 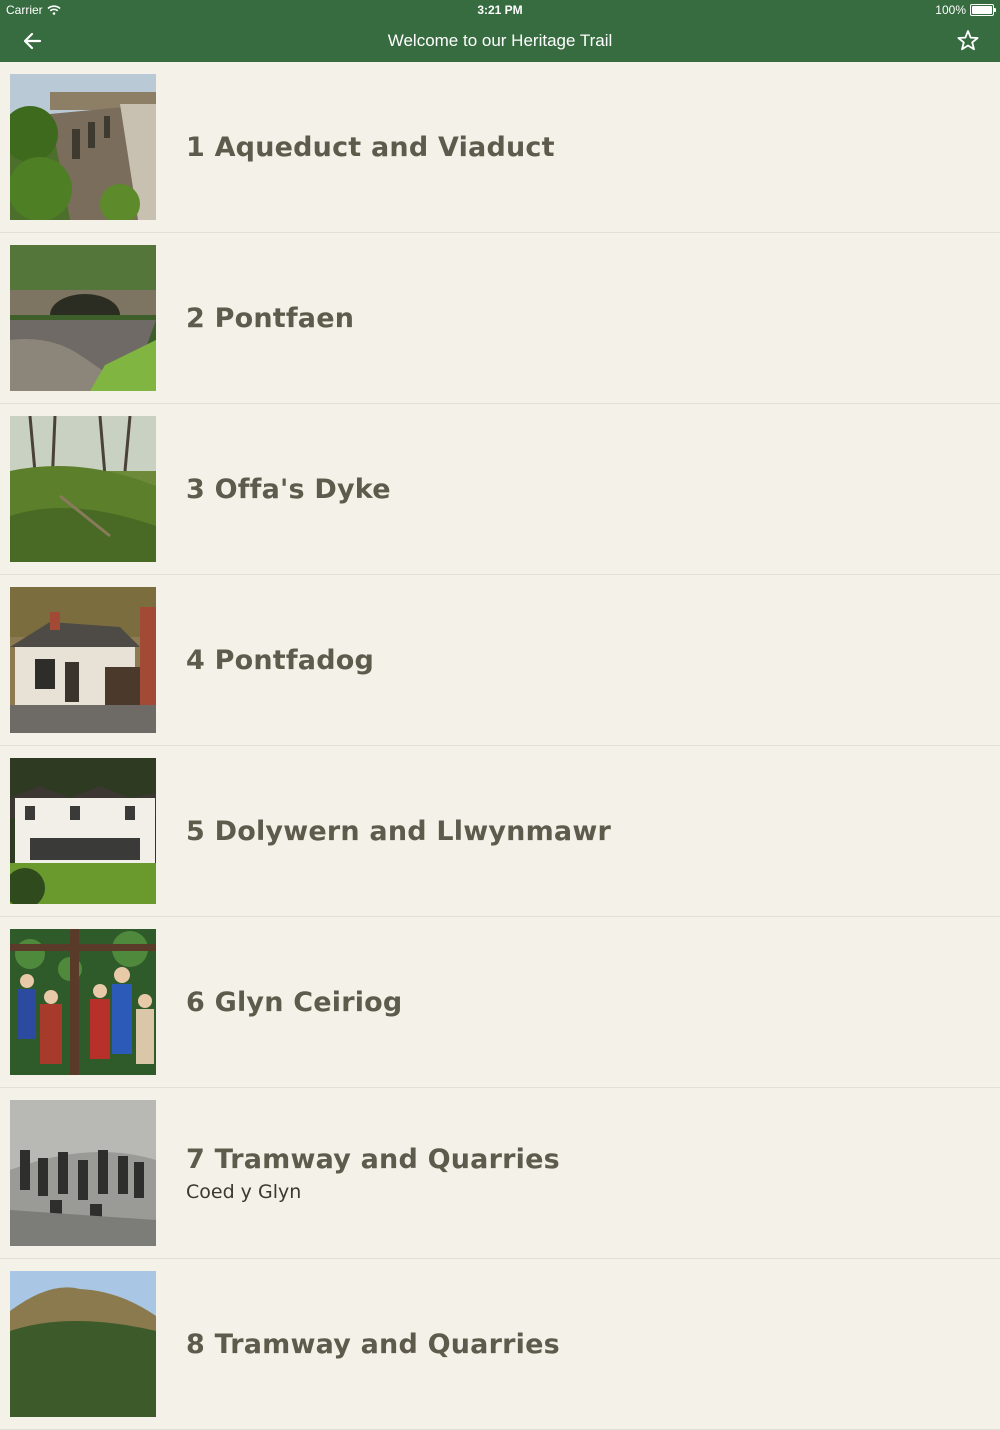 I want to click on list-item-text: 5 Dolywern and Llwynmawr, so click(x=398, y=831).